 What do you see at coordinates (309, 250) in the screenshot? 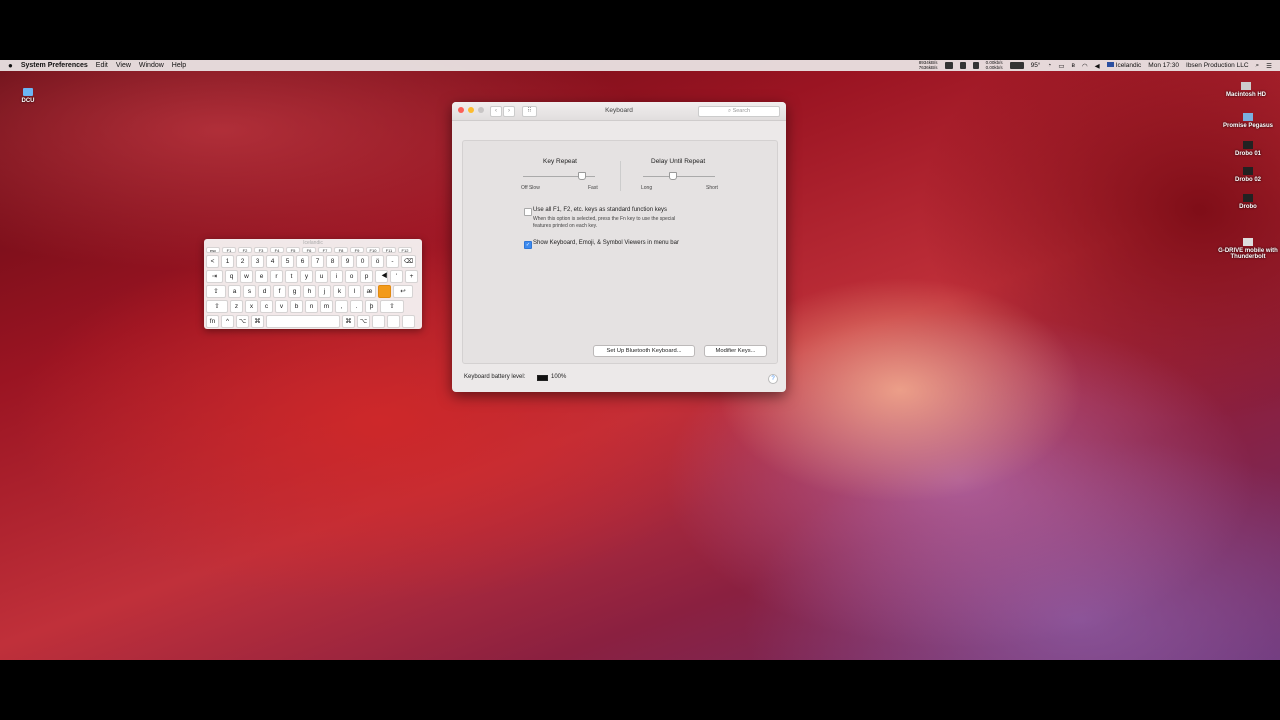
I see `key: F6` at bounding box center [309, 250].